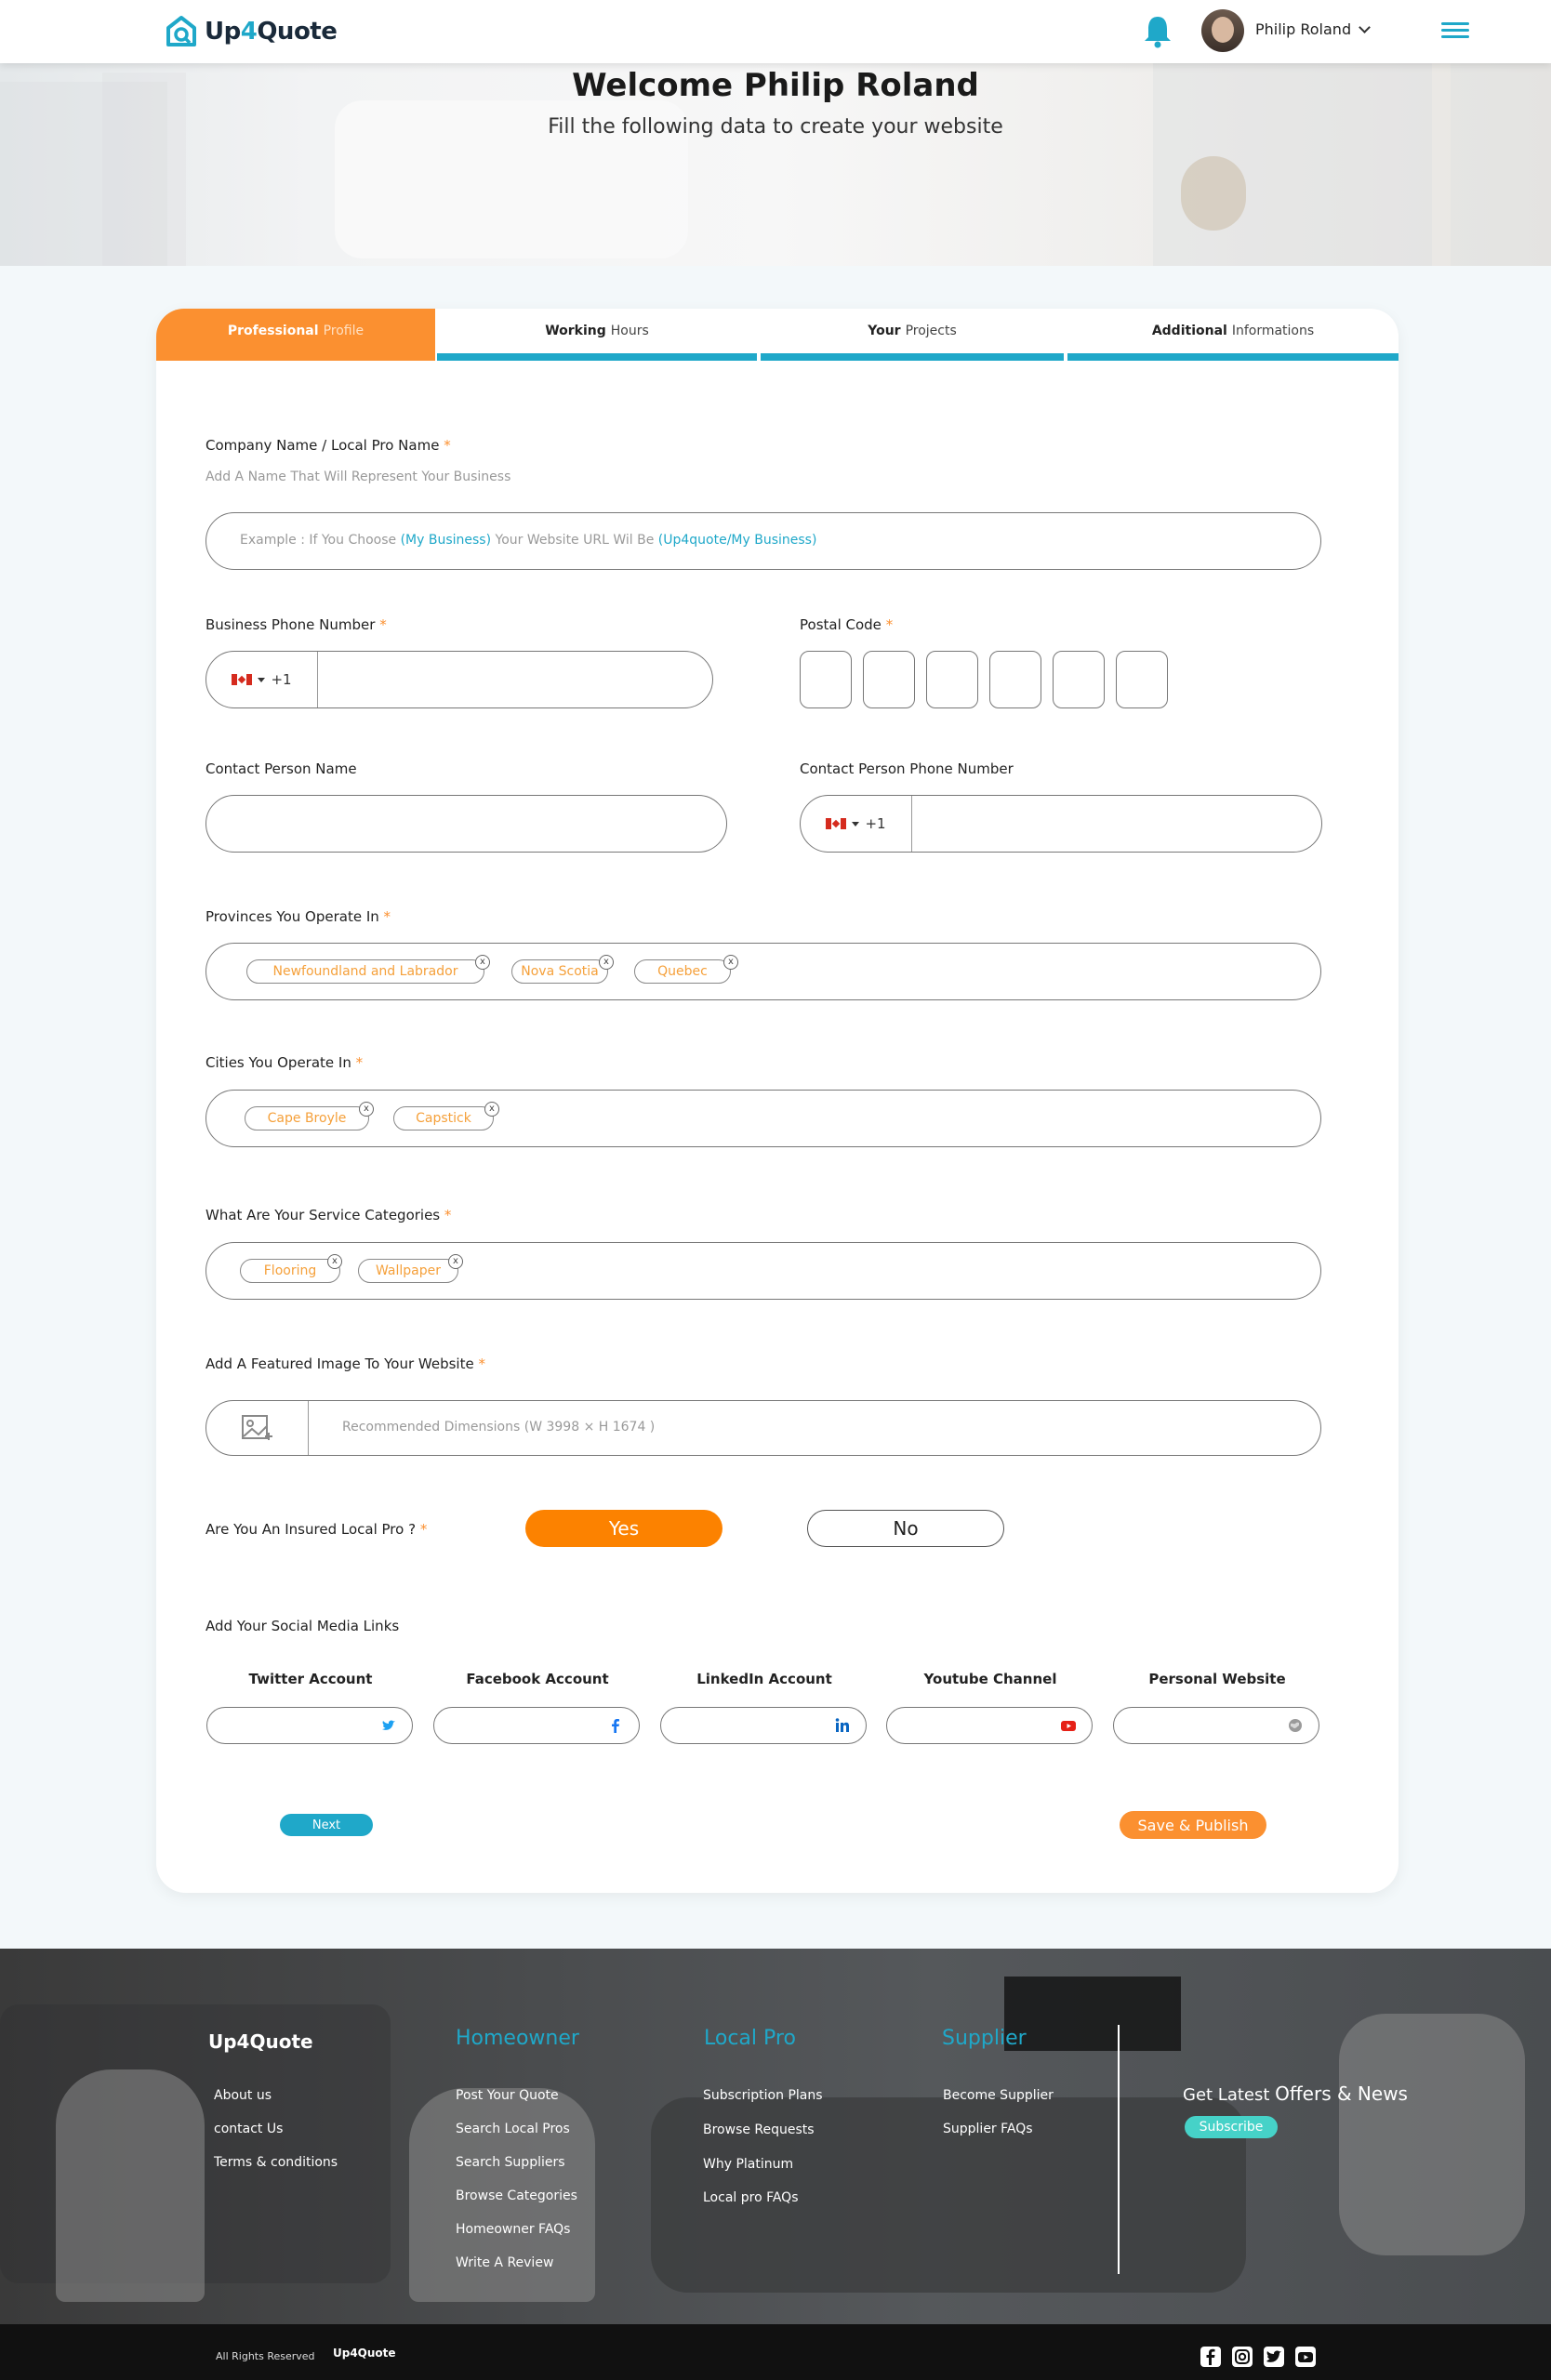 The height and width of the screenshot is (2380, 1551). I want to click on brand-logo: Up4Quote, so click(252, 31).